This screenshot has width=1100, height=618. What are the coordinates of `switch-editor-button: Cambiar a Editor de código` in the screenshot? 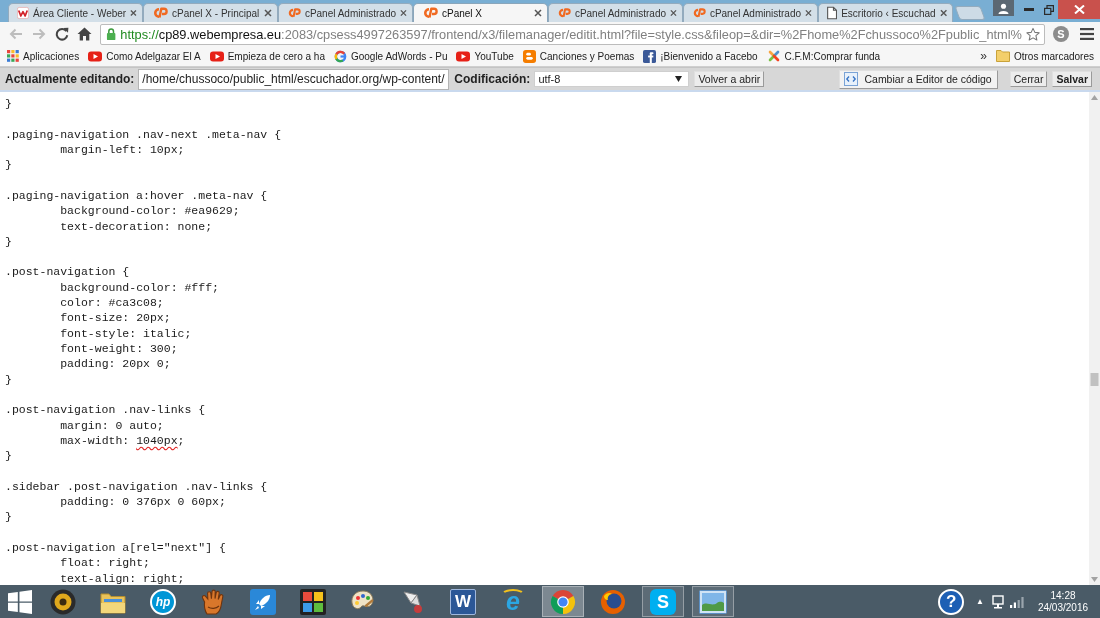 It's located at (918, 79).